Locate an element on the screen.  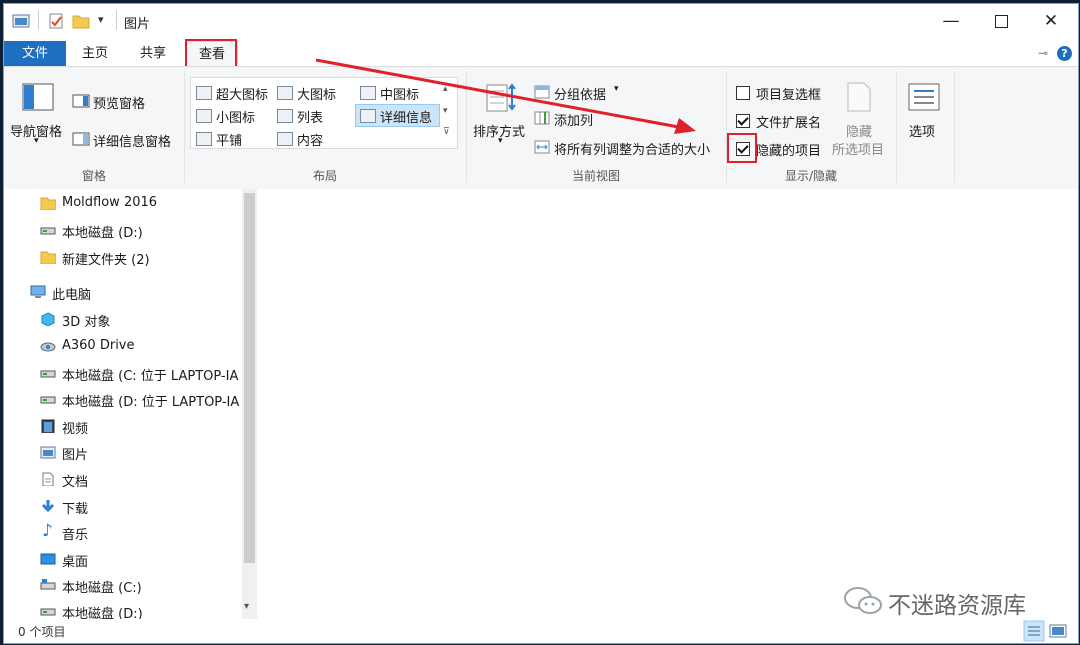
gallery-expand-icon: ⊽ is located at coordinates (446, 132).